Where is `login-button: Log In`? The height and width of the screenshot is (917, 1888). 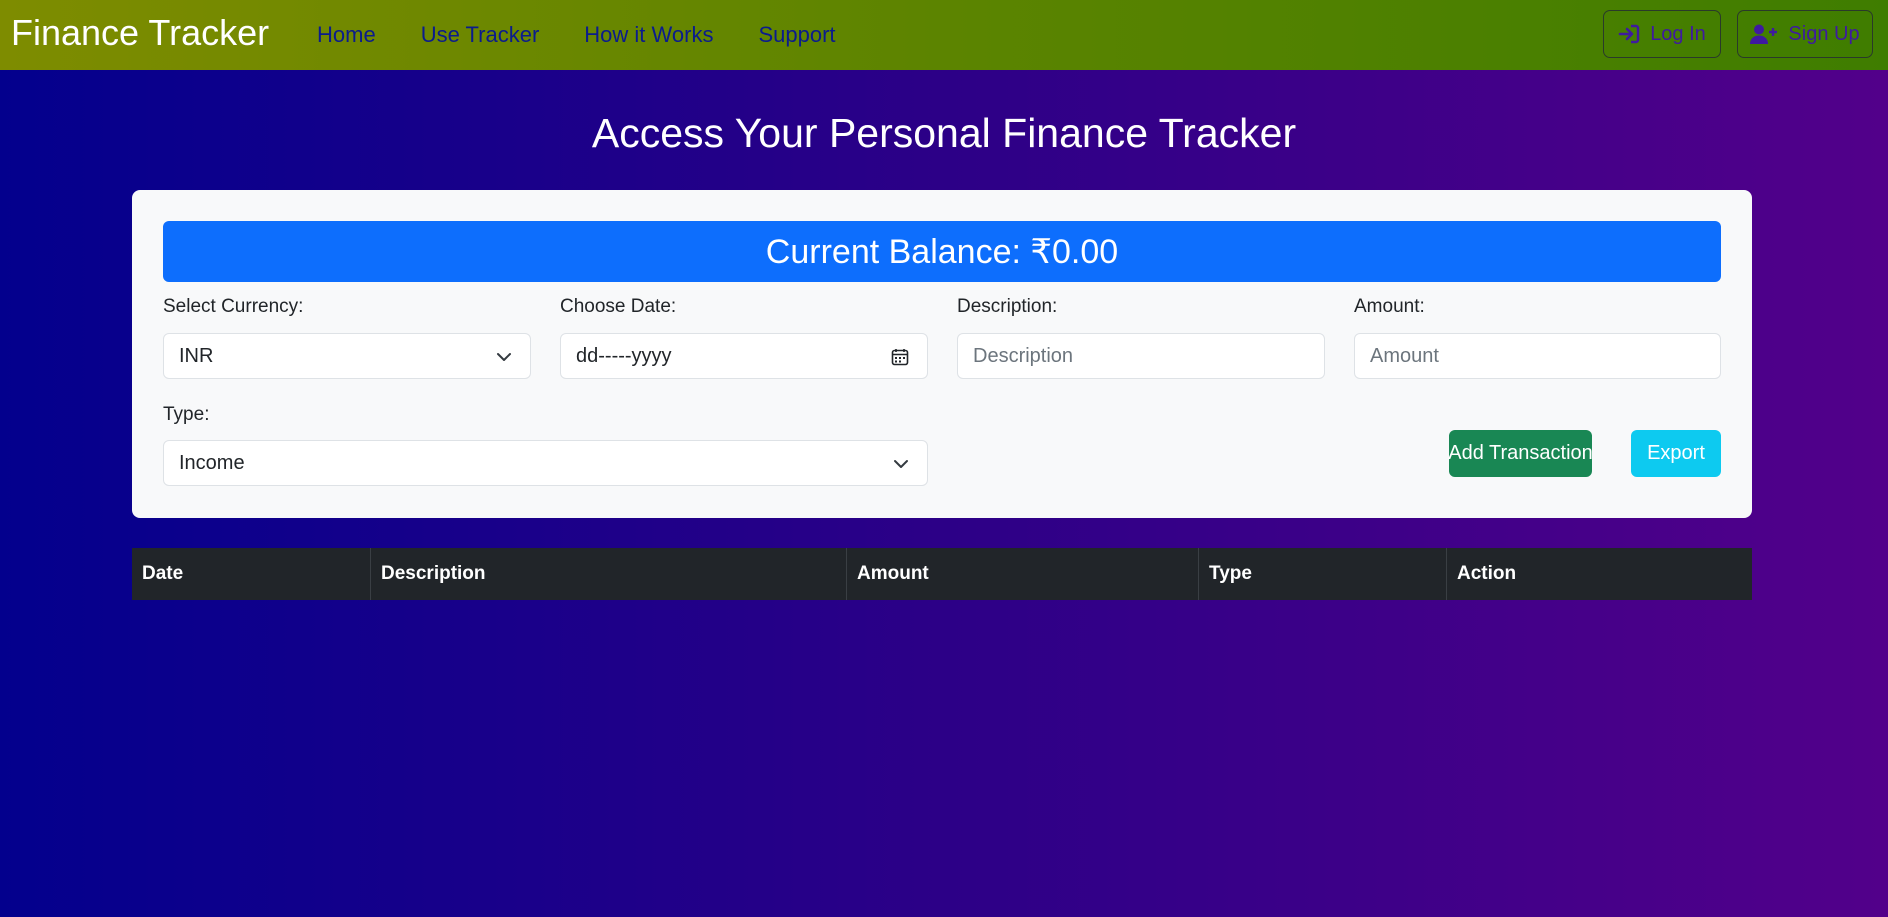 login-button: Log In is located at coordinates (1662, 34).